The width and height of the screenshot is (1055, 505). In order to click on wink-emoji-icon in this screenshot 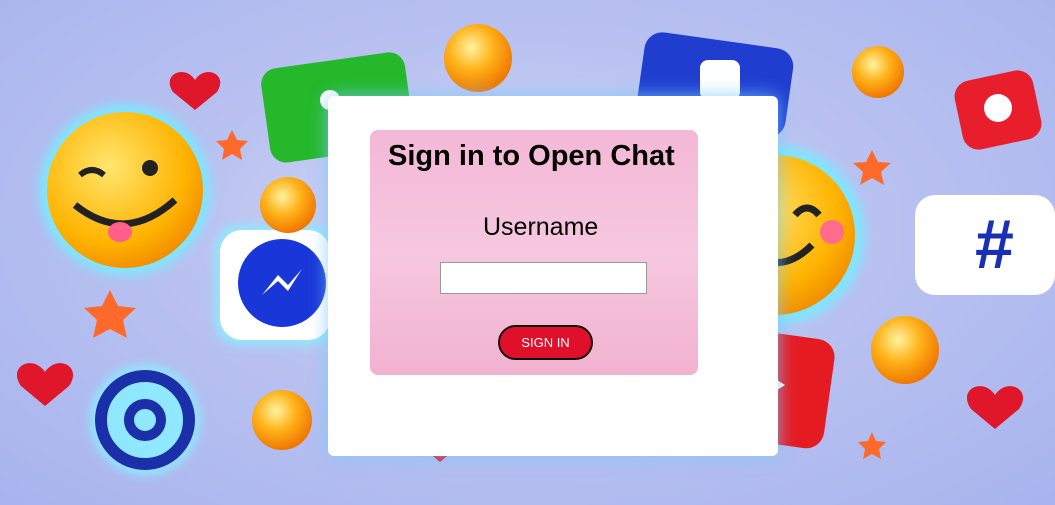, I will do `click(125, 190)`.